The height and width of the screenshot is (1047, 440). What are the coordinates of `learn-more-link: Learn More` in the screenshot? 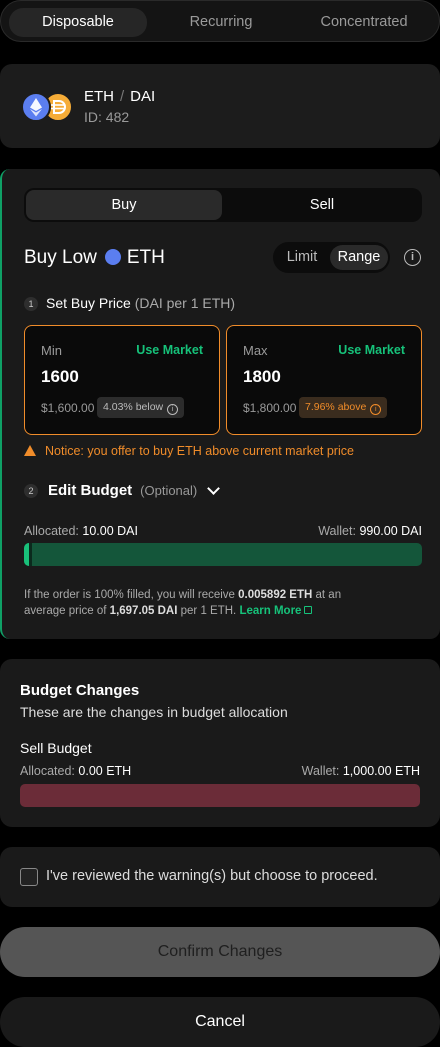 It's located at (276, 611).